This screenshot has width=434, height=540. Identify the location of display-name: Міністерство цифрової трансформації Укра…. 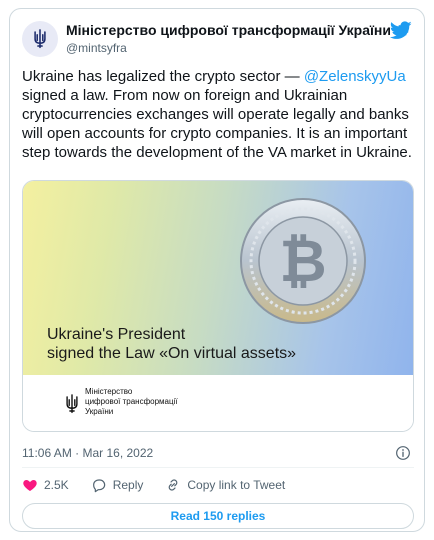
(228, 30).